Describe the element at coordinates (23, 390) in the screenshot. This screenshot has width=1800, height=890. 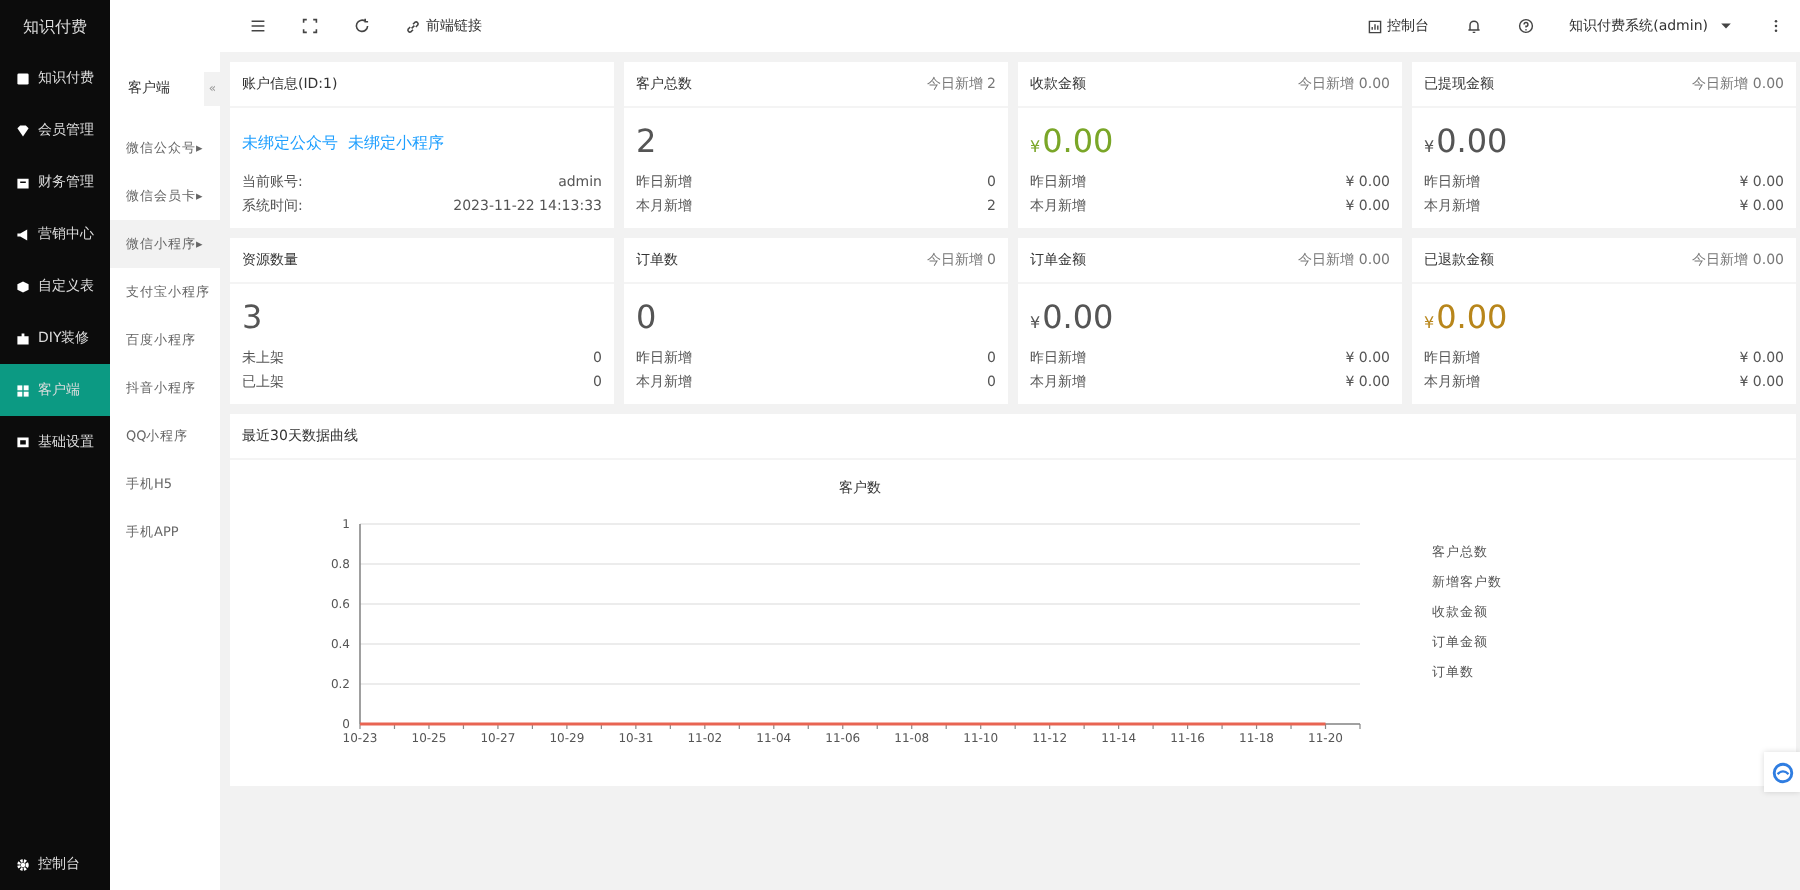
I see `grid-icon` at that location.